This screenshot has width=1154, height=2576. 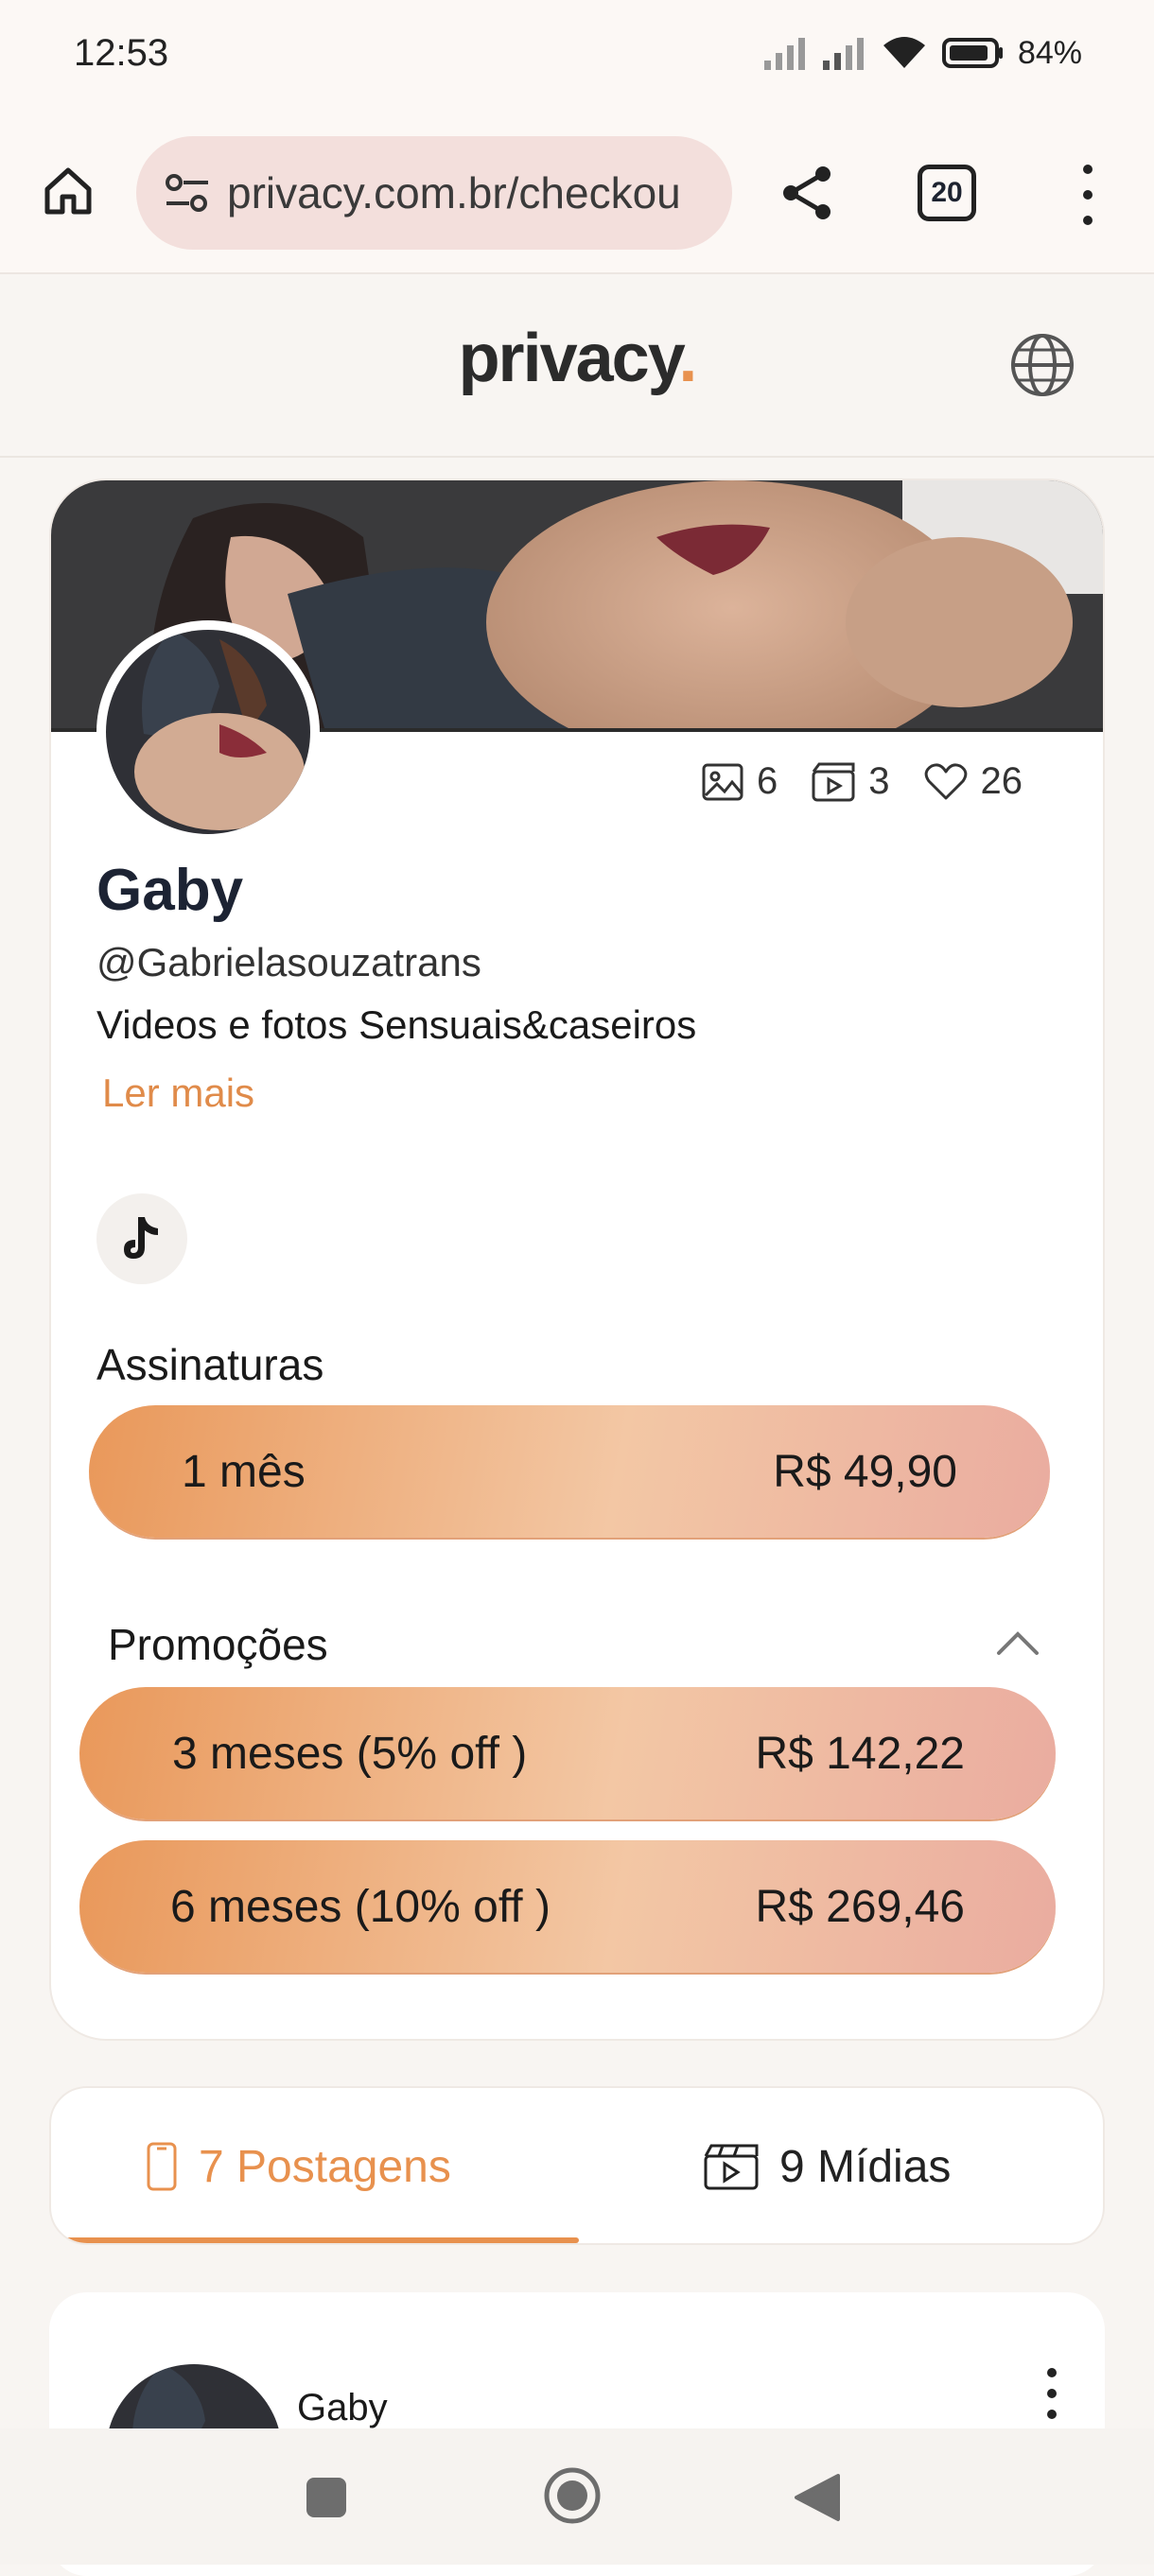 What do you see at coordinates (577, 2165) in the screenshot?
I see `content-tabs: 7 Postagens 9 Mídias` at bounding box center [577, 2165].